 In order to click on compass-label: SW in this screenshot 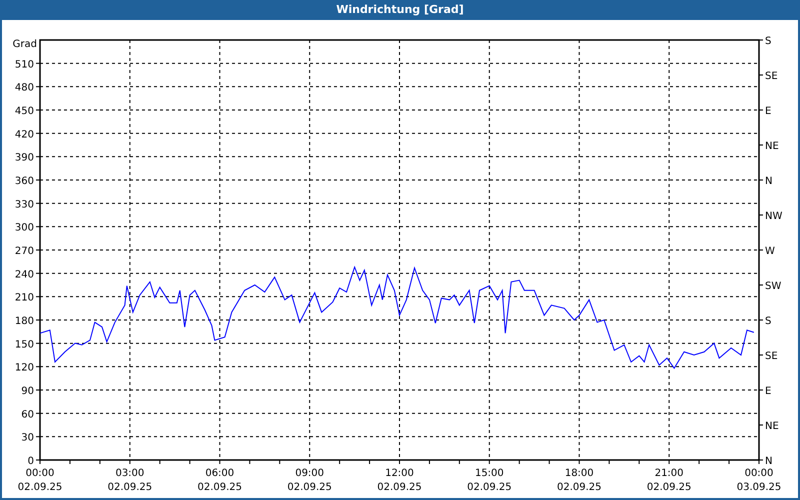, I will do `click(773, 286)`.